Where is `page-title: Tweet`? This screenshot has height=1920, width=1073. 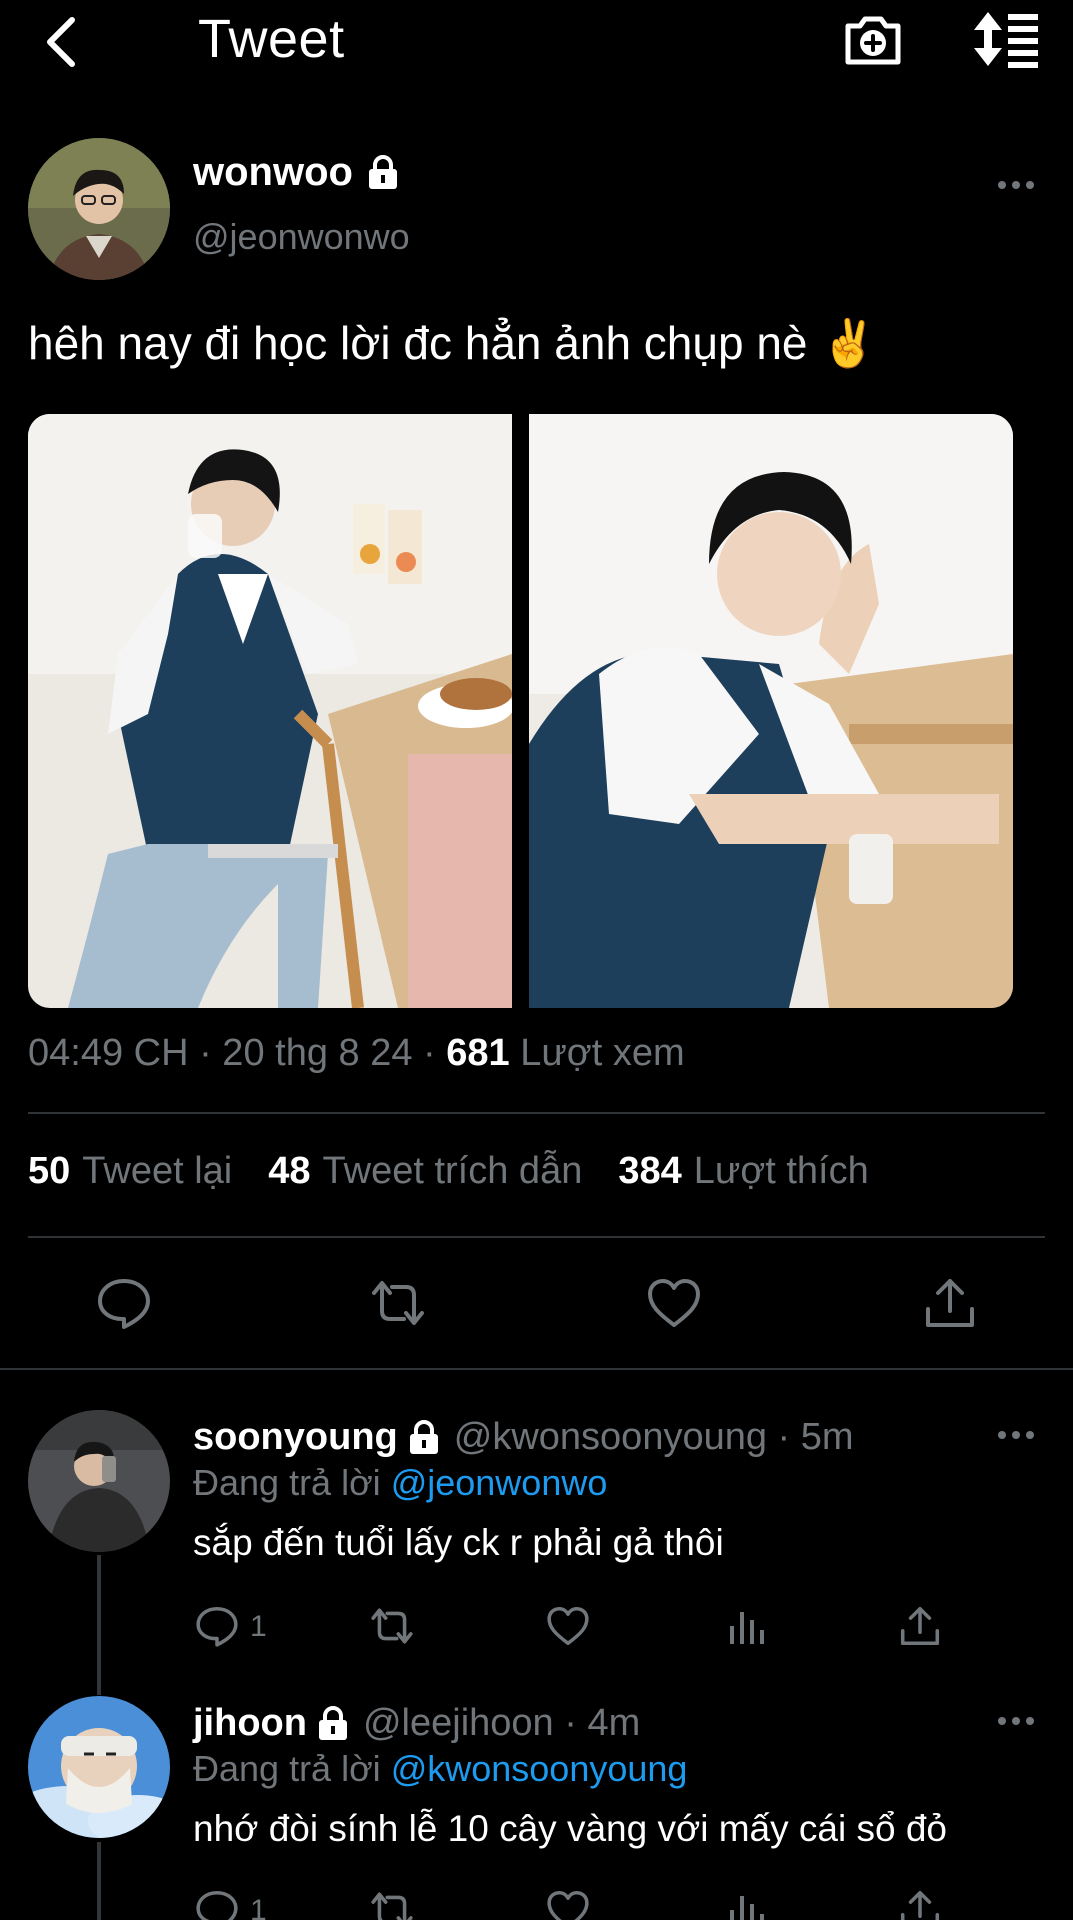
page-title: Tweet is located at coordinates (271, 39).